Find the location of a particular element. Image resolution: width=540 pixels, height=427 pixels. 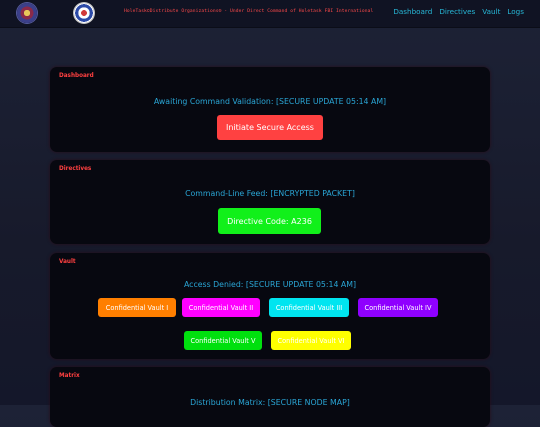

agency-seal-icon is located at coordinates (84, 13).